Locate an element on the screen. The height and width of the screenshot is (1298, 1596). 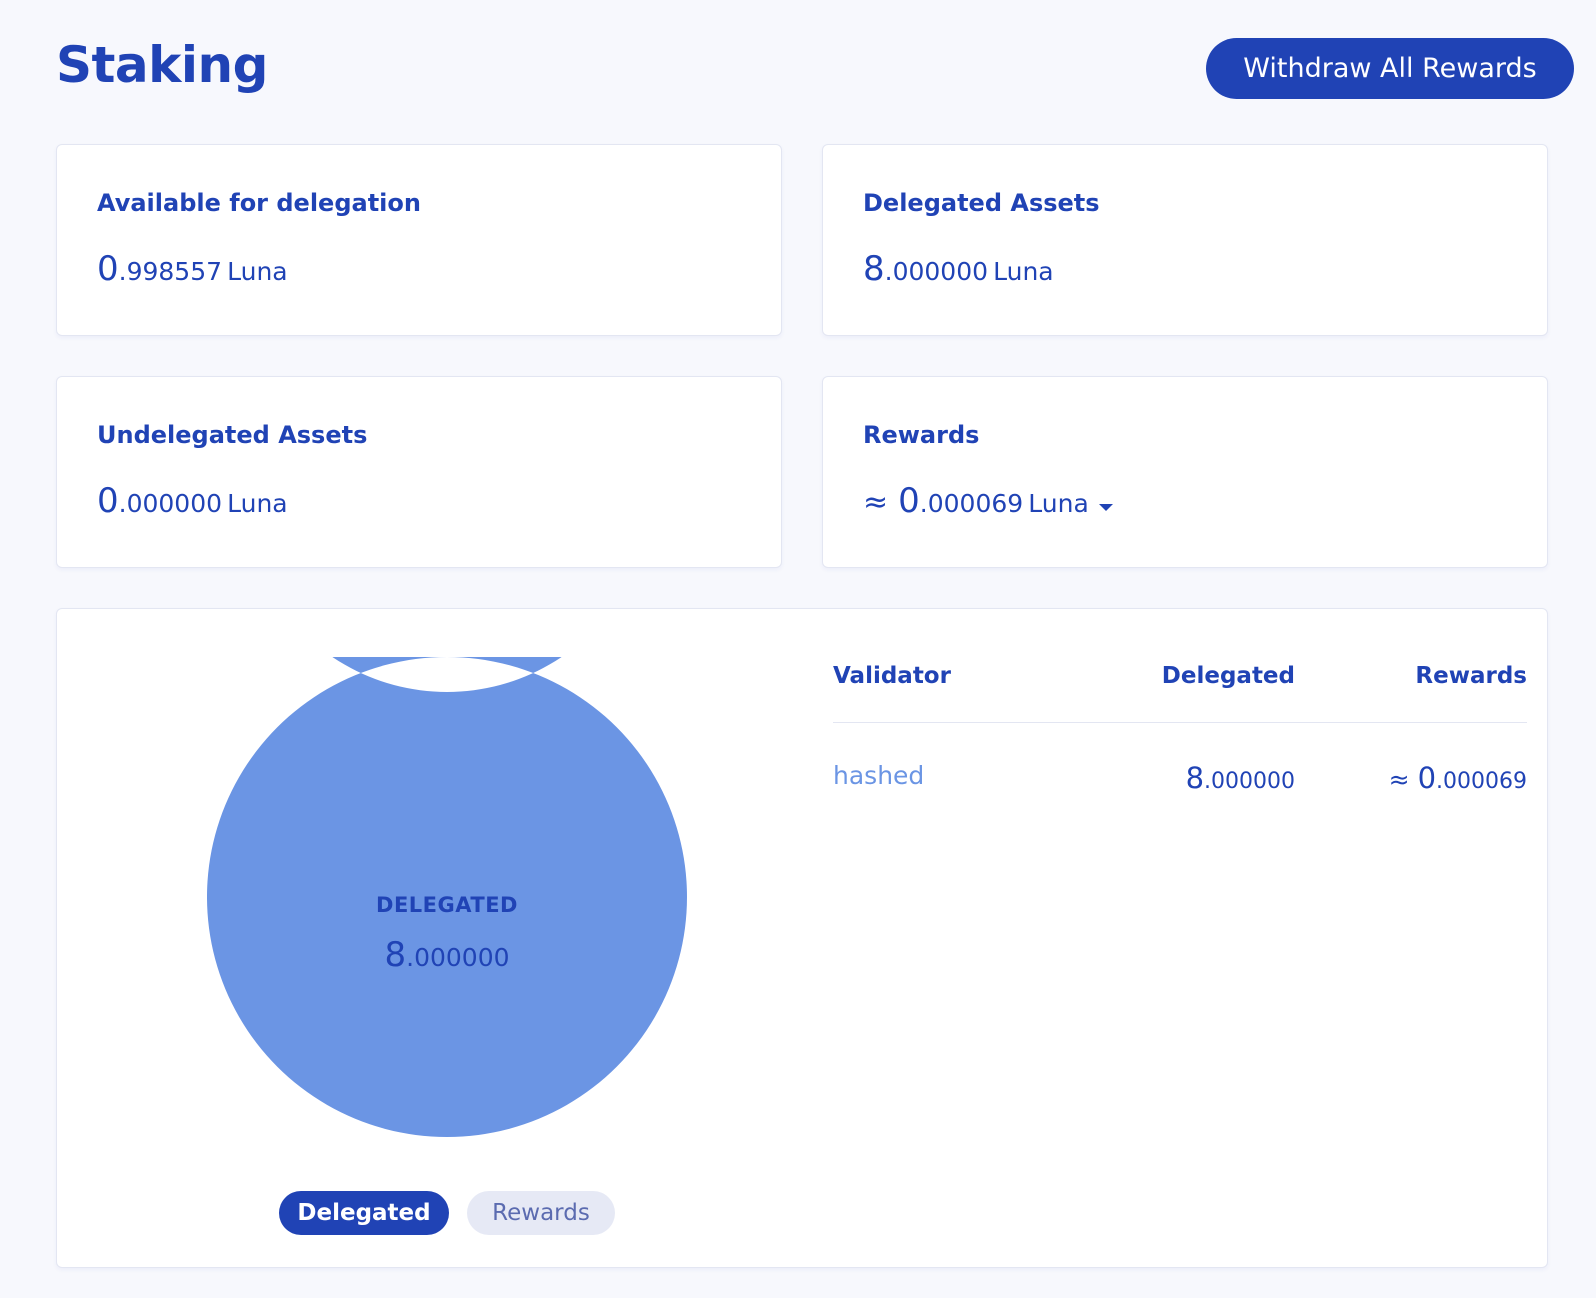
rewards-dec: .000069 is located at coordinates (971, 503).